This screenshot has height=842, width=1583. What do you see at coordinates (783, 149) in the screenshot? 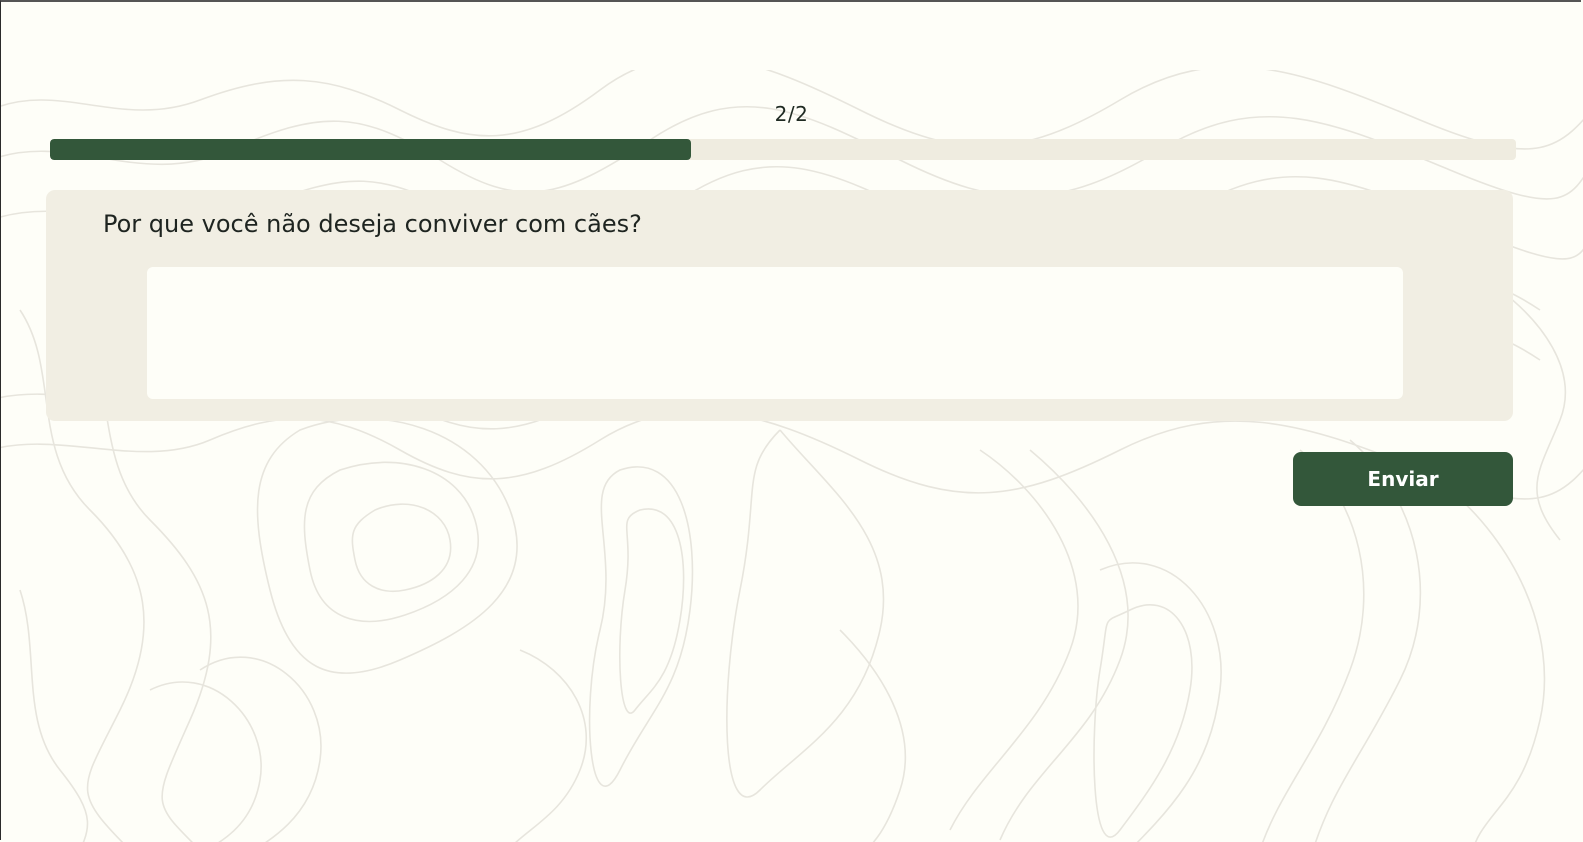
I see `progress-bar` at bounding box center [783, 149].